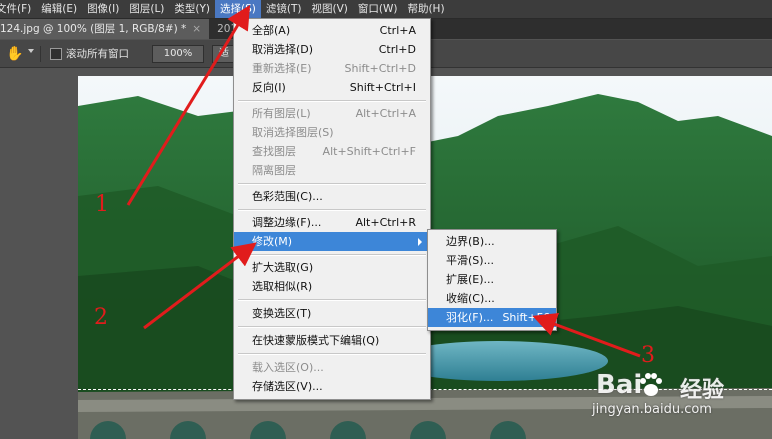 Image resolution: width=772 pixels, height=439 pixels. Describe the element at coordinates (200, 286) in the screenshot. I see `arrow-to-modify` at that location.